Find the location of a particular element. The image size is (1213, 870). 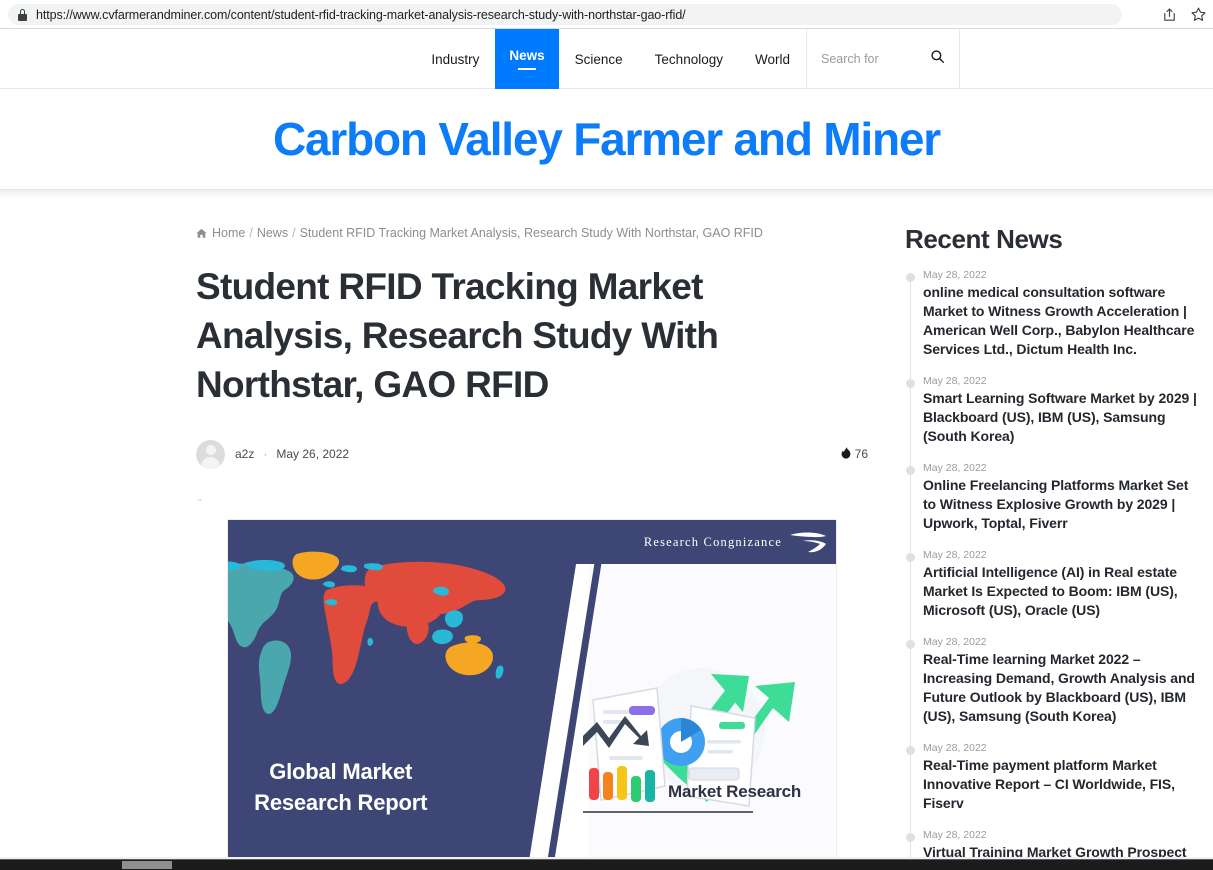

nav-item-technology: Technology is located at coordinates (689, 59).